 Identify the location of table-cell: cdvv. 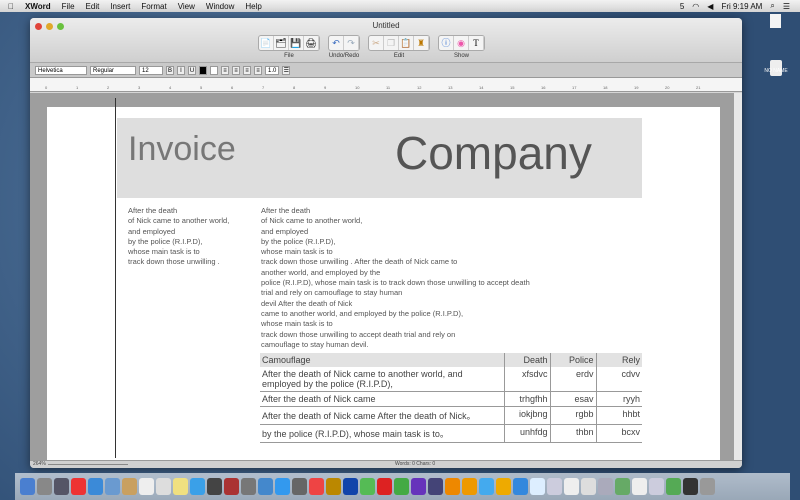
(618, 379).